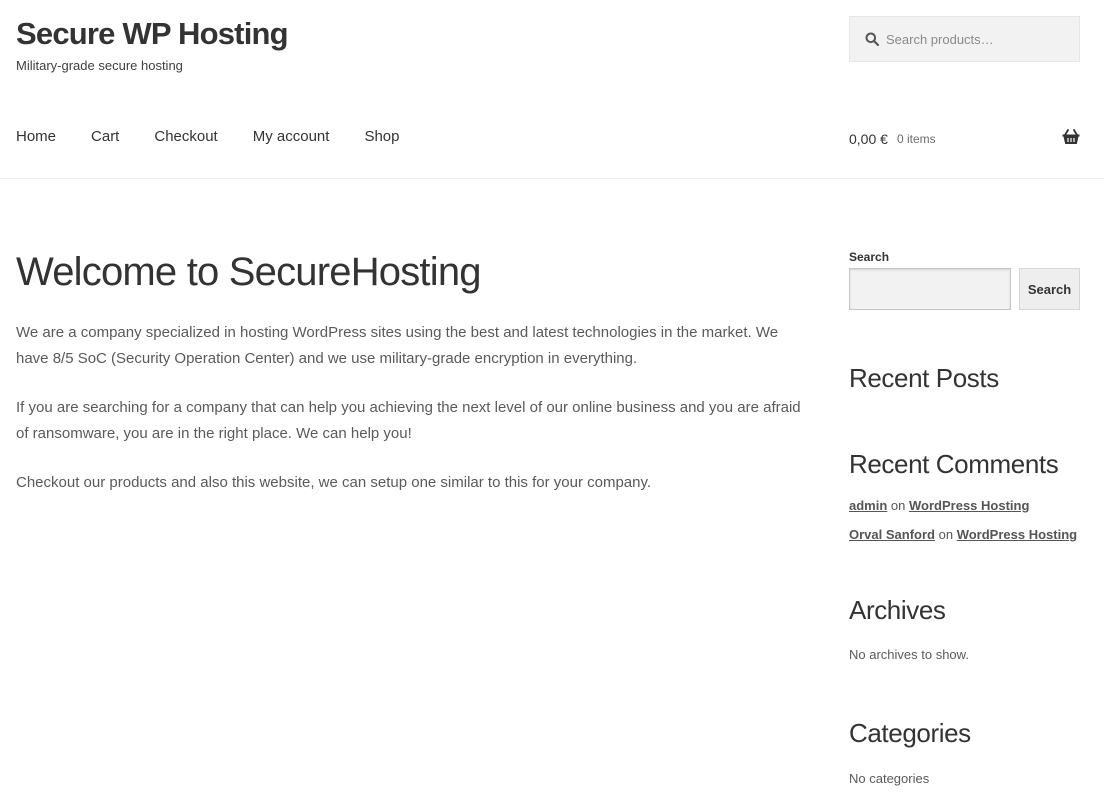  I want to click on recent-posts-title: Recent Posts, so click(924, 378).